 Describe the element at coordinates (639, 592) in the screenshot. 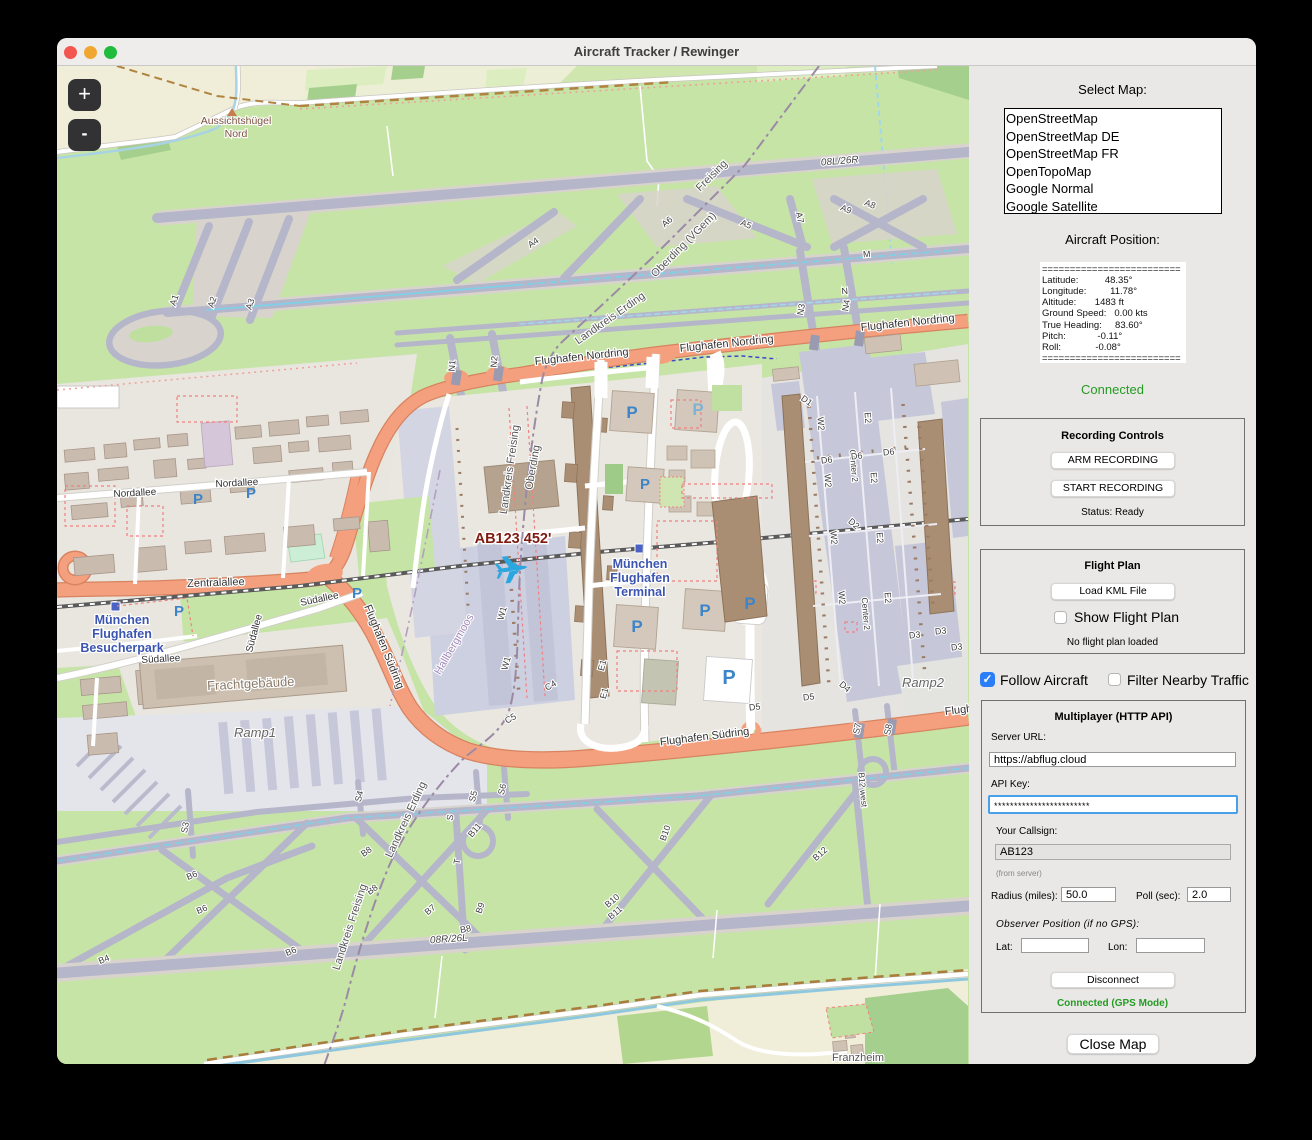

I see `svg-text: Terminal` at that location.